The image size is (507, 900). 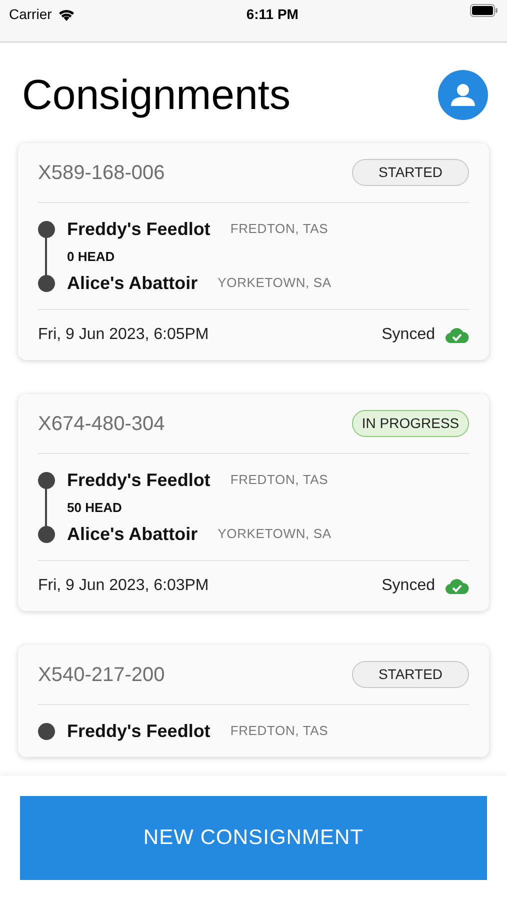 I want to click on consignment-date: Fri, 9 Jun 2023, 6:03PM, so click(x=123, y=586).